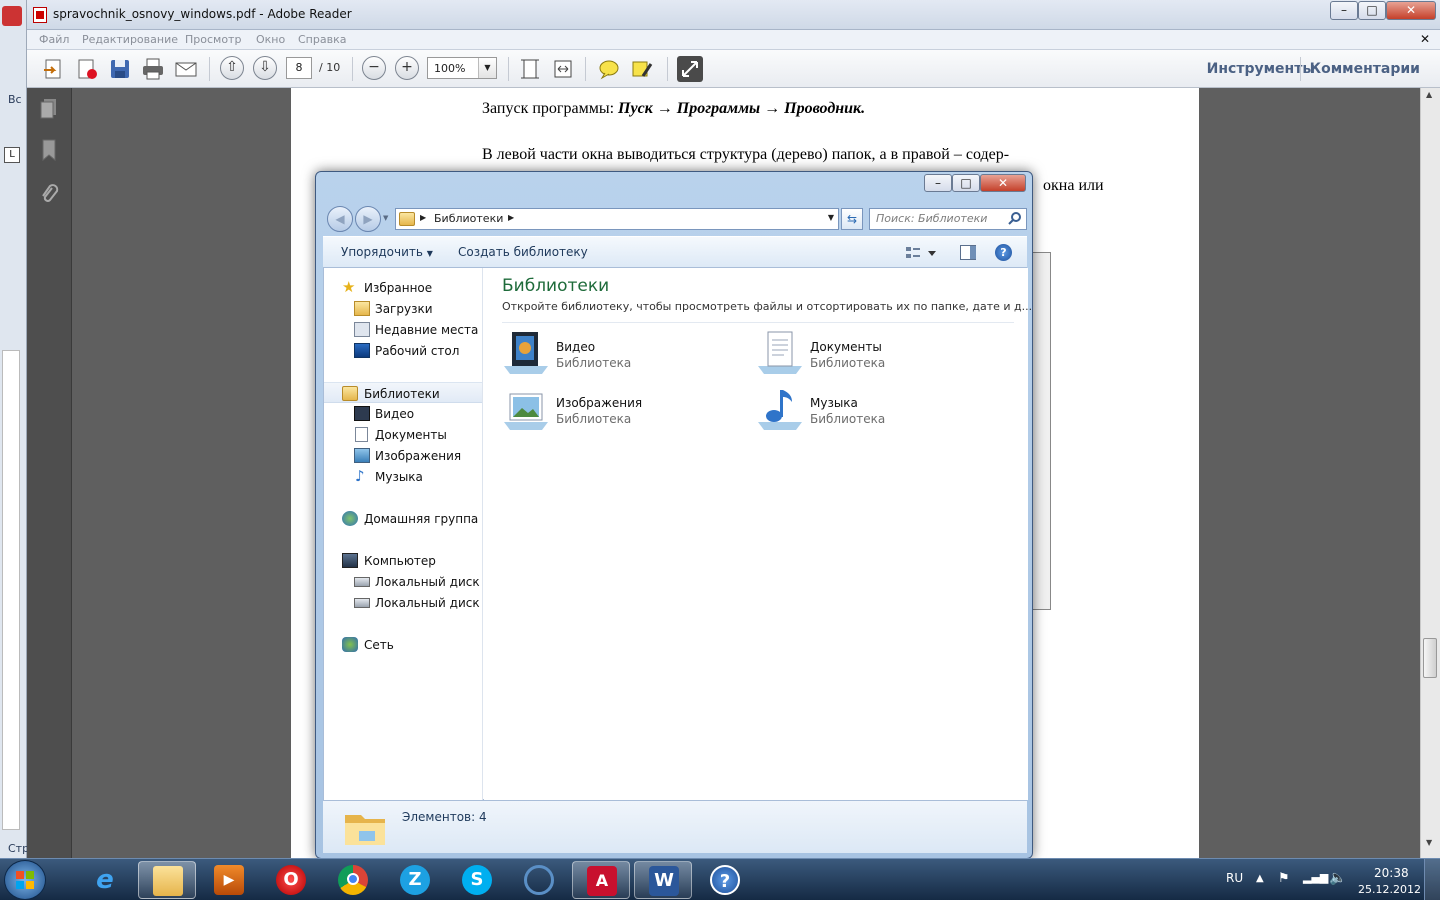 This screenshot has height=900, width=1440. I want to click on explorer-minimize-button: –, so click(938, 183).